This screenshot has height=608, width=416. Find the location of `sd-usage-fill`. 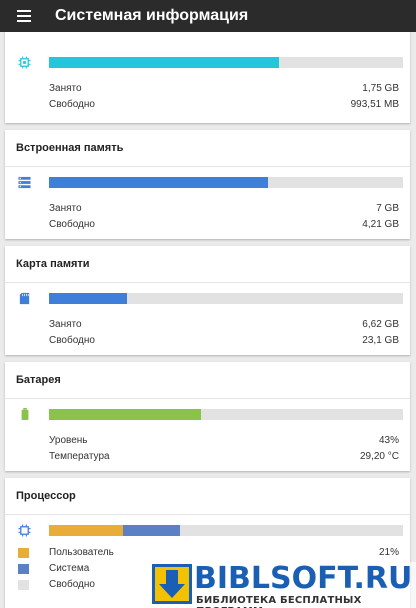

sd-usage-fill is located at coordinates (88, 298).